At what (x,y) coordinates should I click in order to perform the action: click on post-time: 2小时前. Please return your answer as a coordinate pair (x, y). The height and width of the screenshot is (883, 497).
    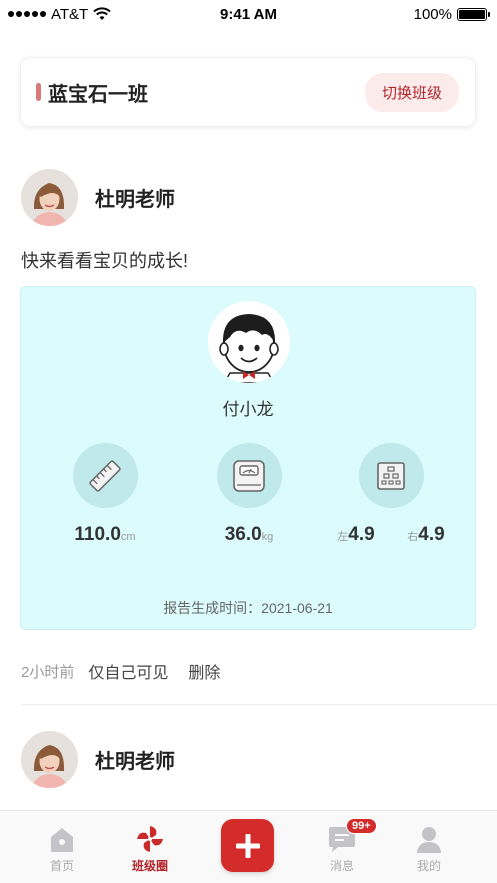
    Looking at the image, I should click on (48, 672).